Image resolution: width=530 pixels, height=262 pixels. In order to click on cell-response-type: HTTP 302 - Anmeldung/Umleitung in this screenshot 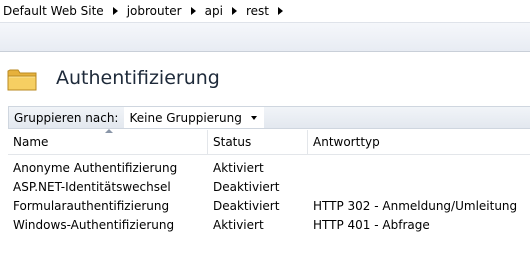, I will do `click(415, 206)`.